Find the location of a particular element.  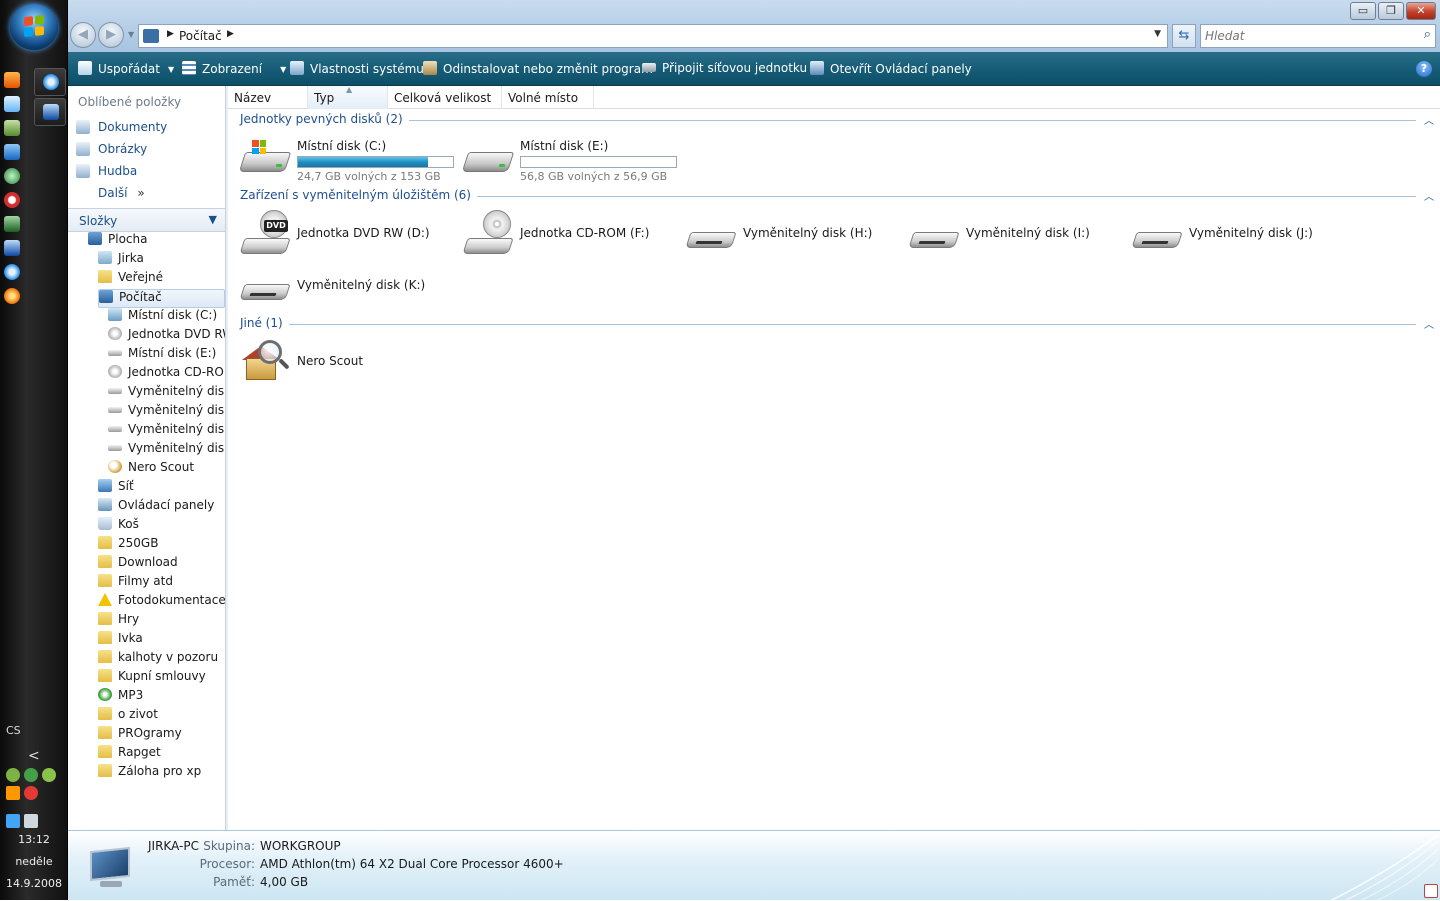

recent-pages-dropdown-icon: ▼ is located at coordinates (131, 34).